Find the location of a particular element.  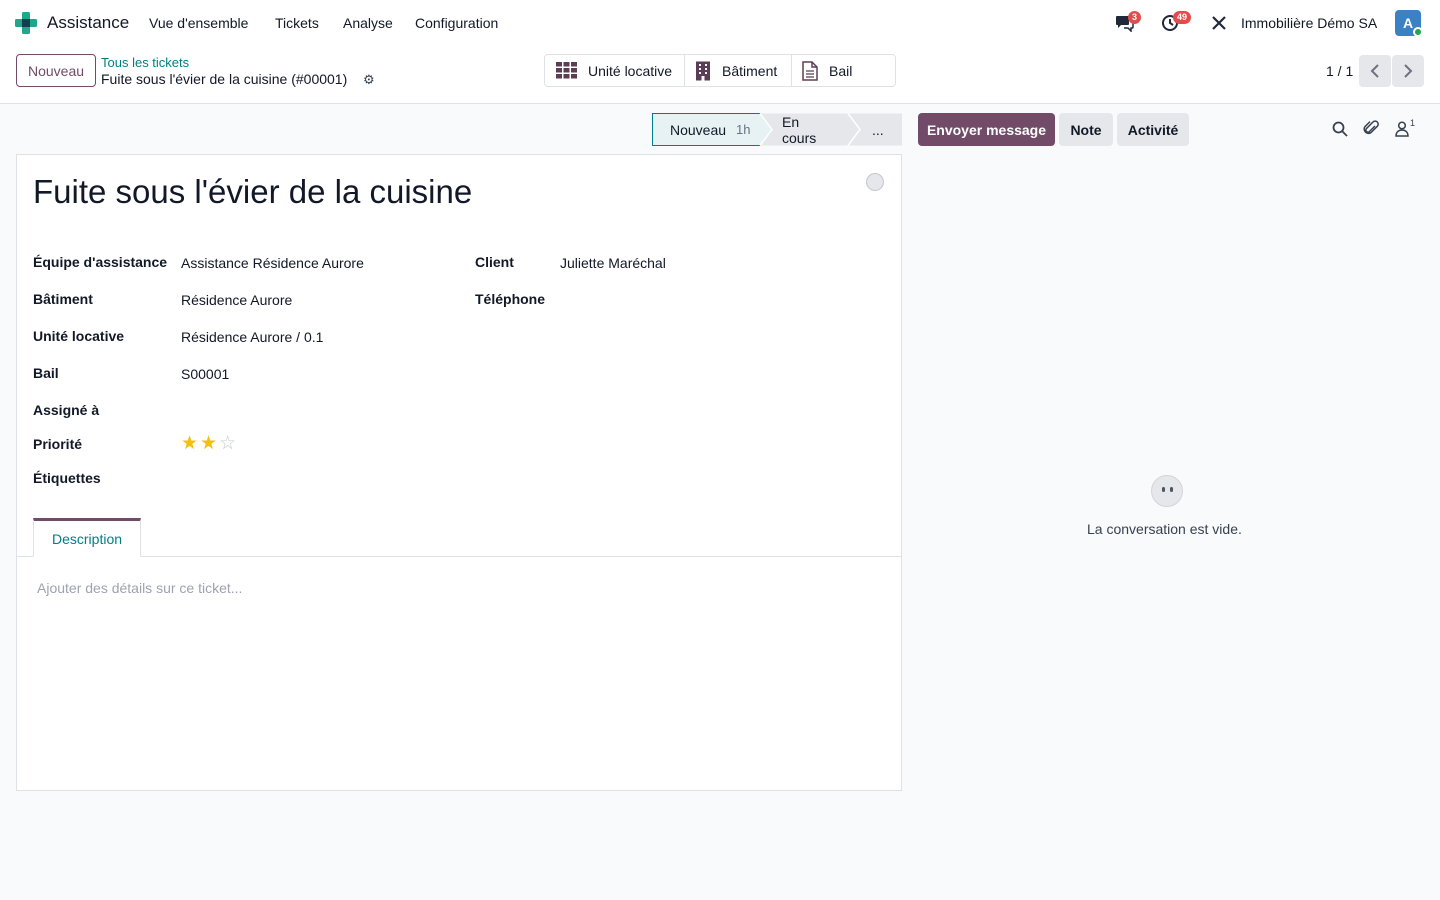

building-icon is located at coordinates (703, 70).